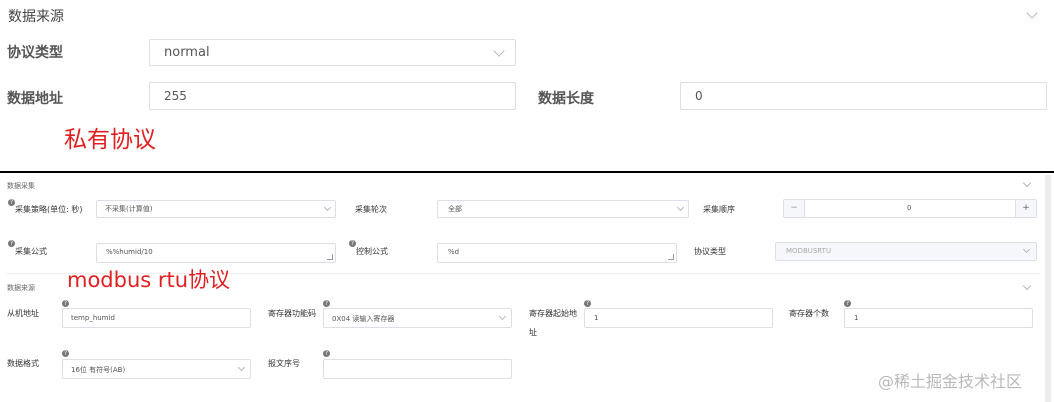 The image size is (1054, 402). Describe the element at coordinates (372, 251) in the screenshot. I see `control-formula-label: 控制公式` at that location.